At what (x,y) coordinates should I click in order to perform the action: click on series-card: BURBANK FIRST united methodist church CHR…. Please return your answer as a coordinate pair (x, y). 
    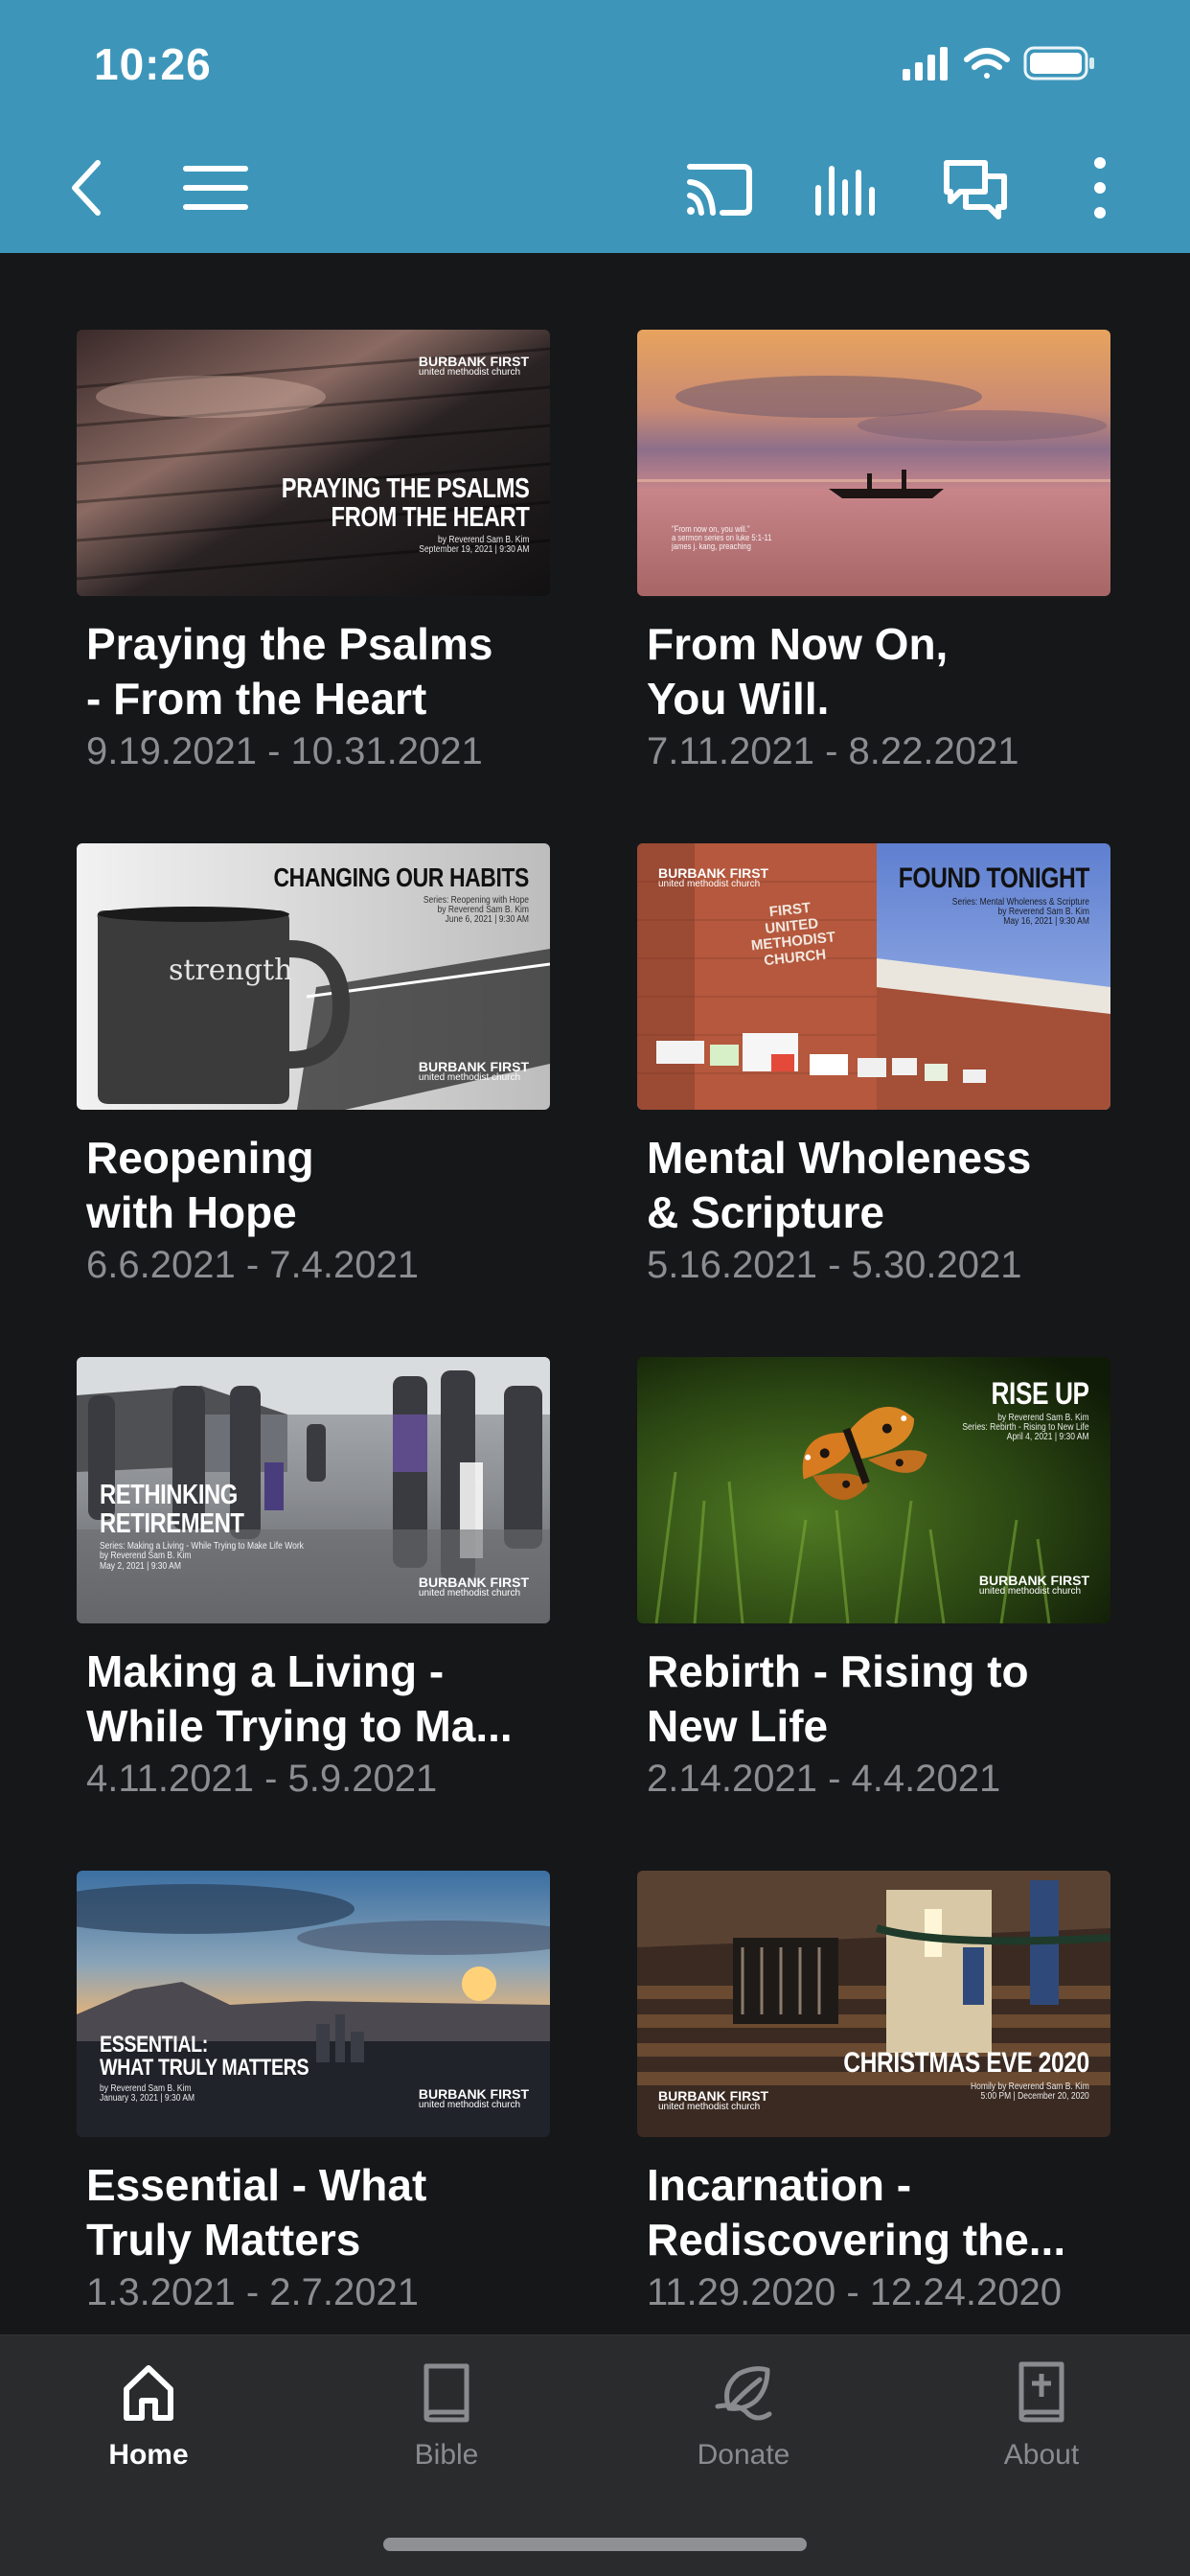
    Looking at the image, I should click on (873, 2096).